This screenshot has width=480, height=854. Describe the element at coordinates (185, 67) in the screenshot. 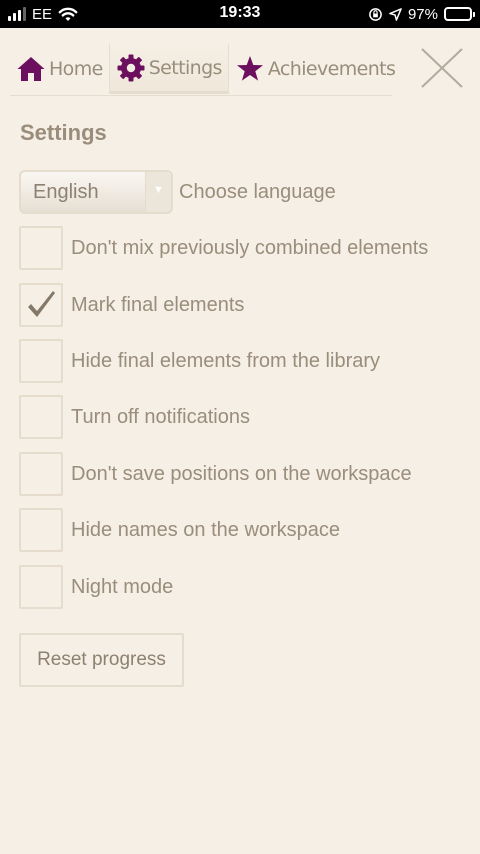

I see `tab-settings-label: Settings` at that location.